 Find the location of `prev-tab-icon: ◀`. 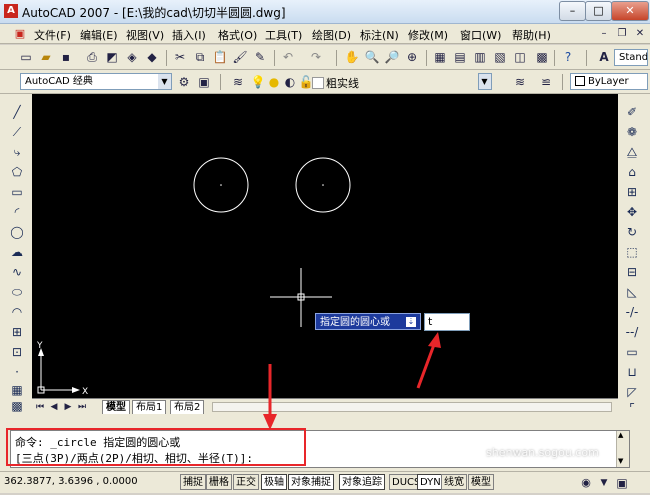

prev-tab-icon: ◀ is located at coordinates (54, 407).